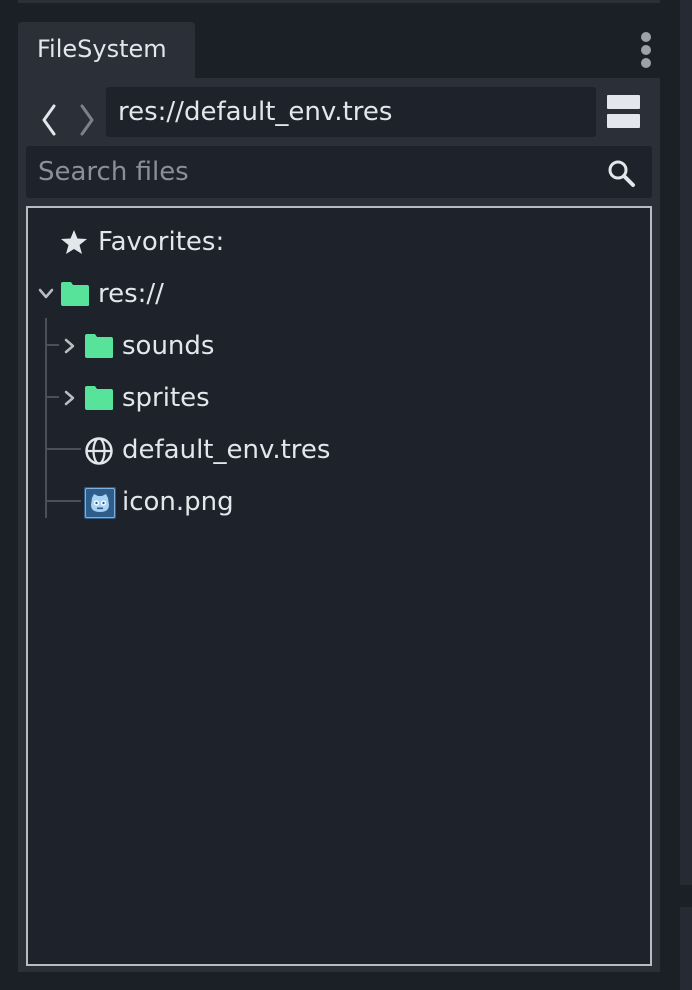  I want to click on split-layout-icon-bottom, so click(623, 121).